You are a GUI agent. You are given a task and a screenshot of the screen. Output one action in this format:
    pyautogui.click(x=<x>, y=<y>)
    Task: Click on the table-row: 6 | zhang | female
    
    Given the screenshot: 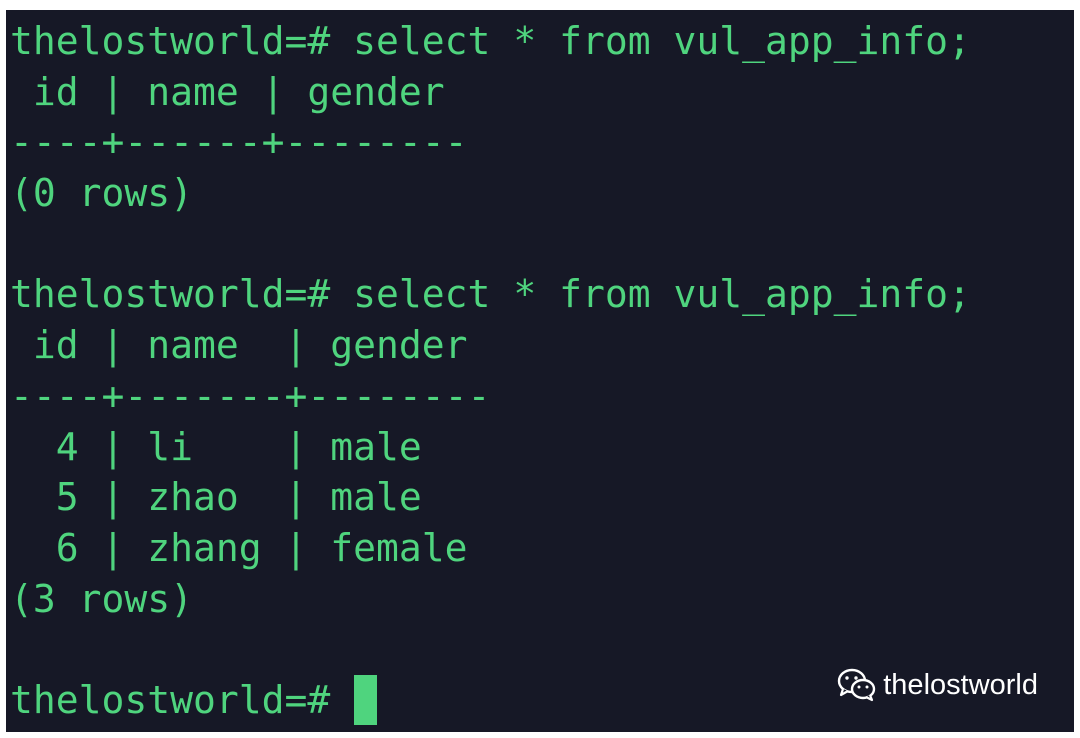 What is the action you would take?
    pyautogui.click(x=239, y=547)
    